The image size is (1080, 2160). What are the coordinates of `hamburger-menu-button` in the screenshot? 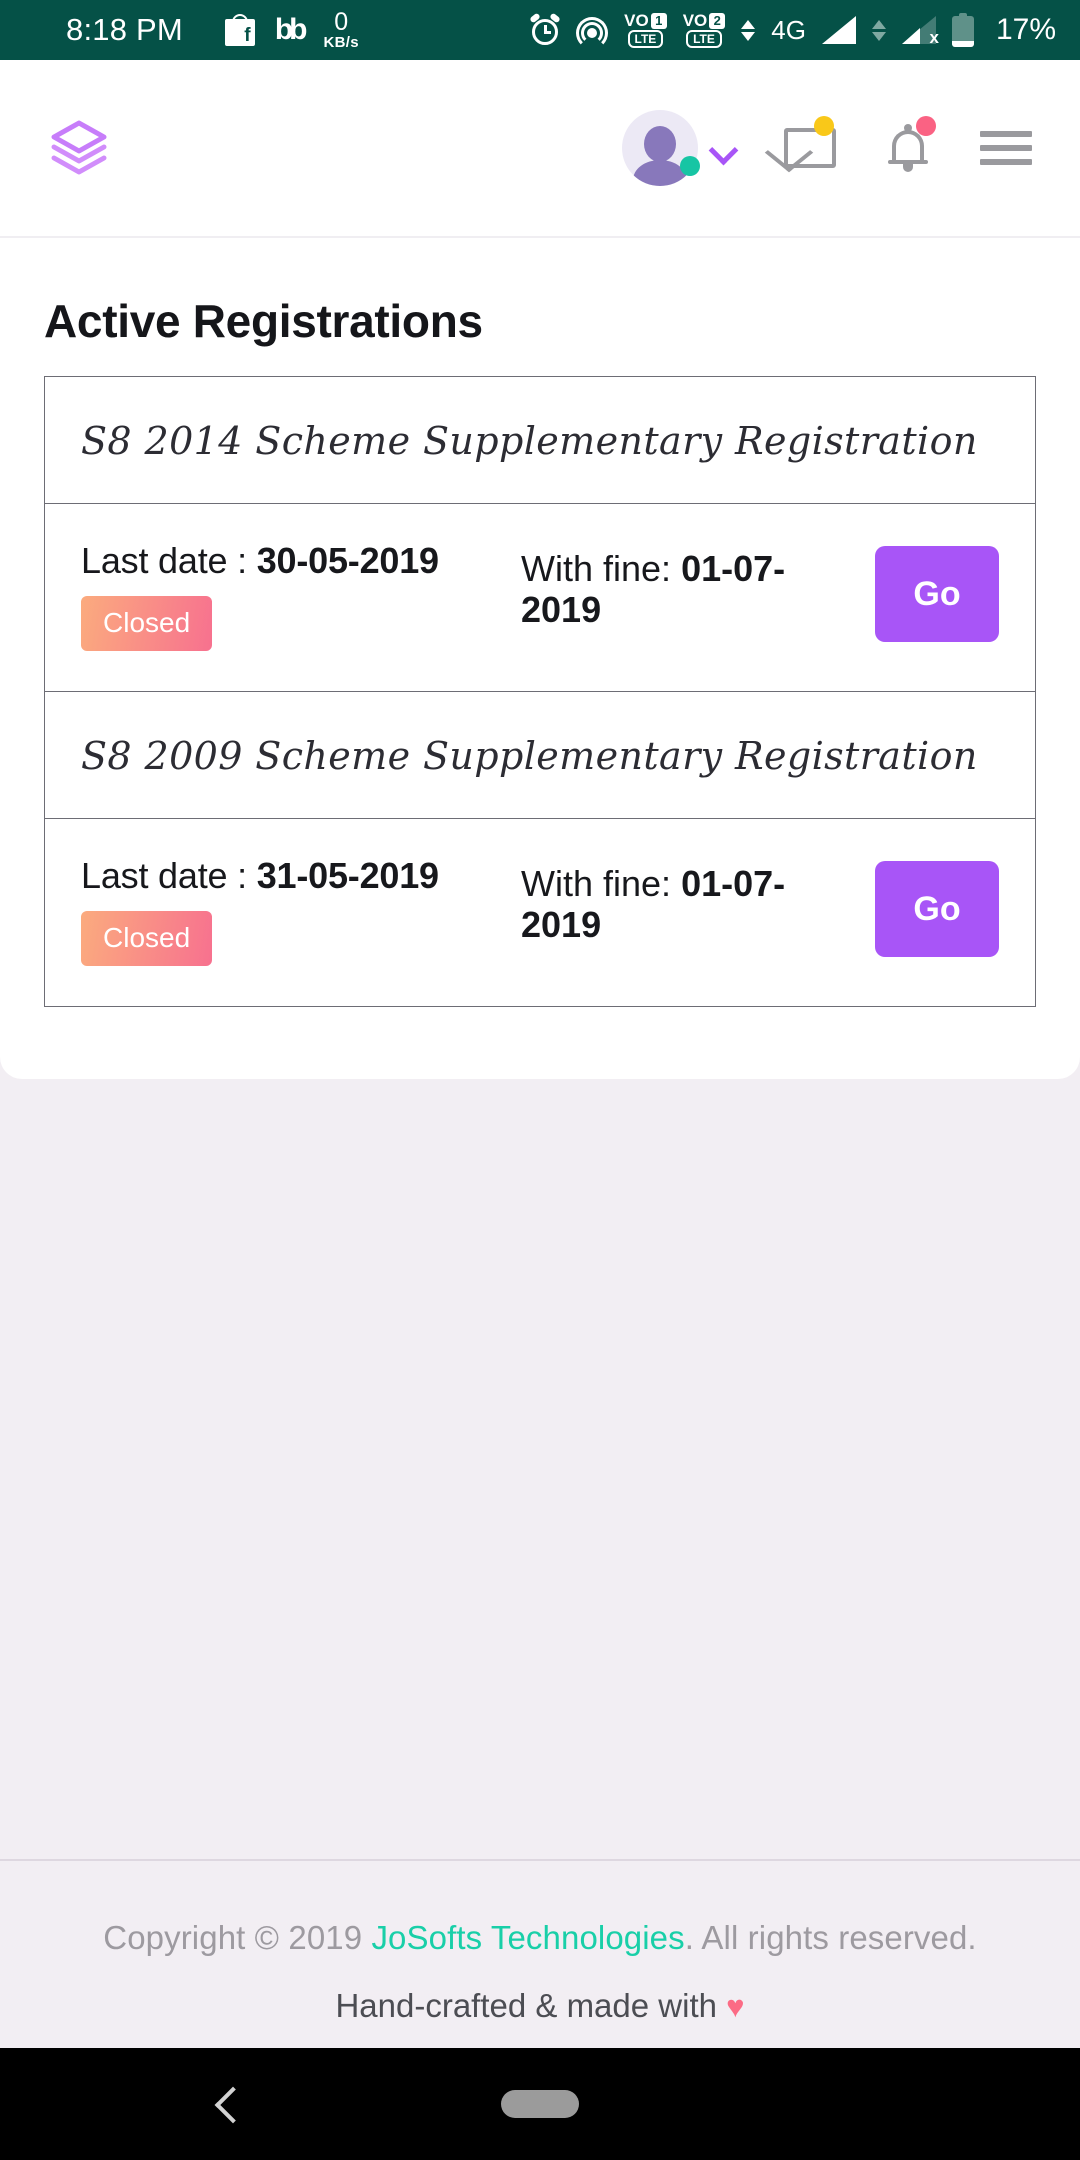 It's located at (1006, 148).